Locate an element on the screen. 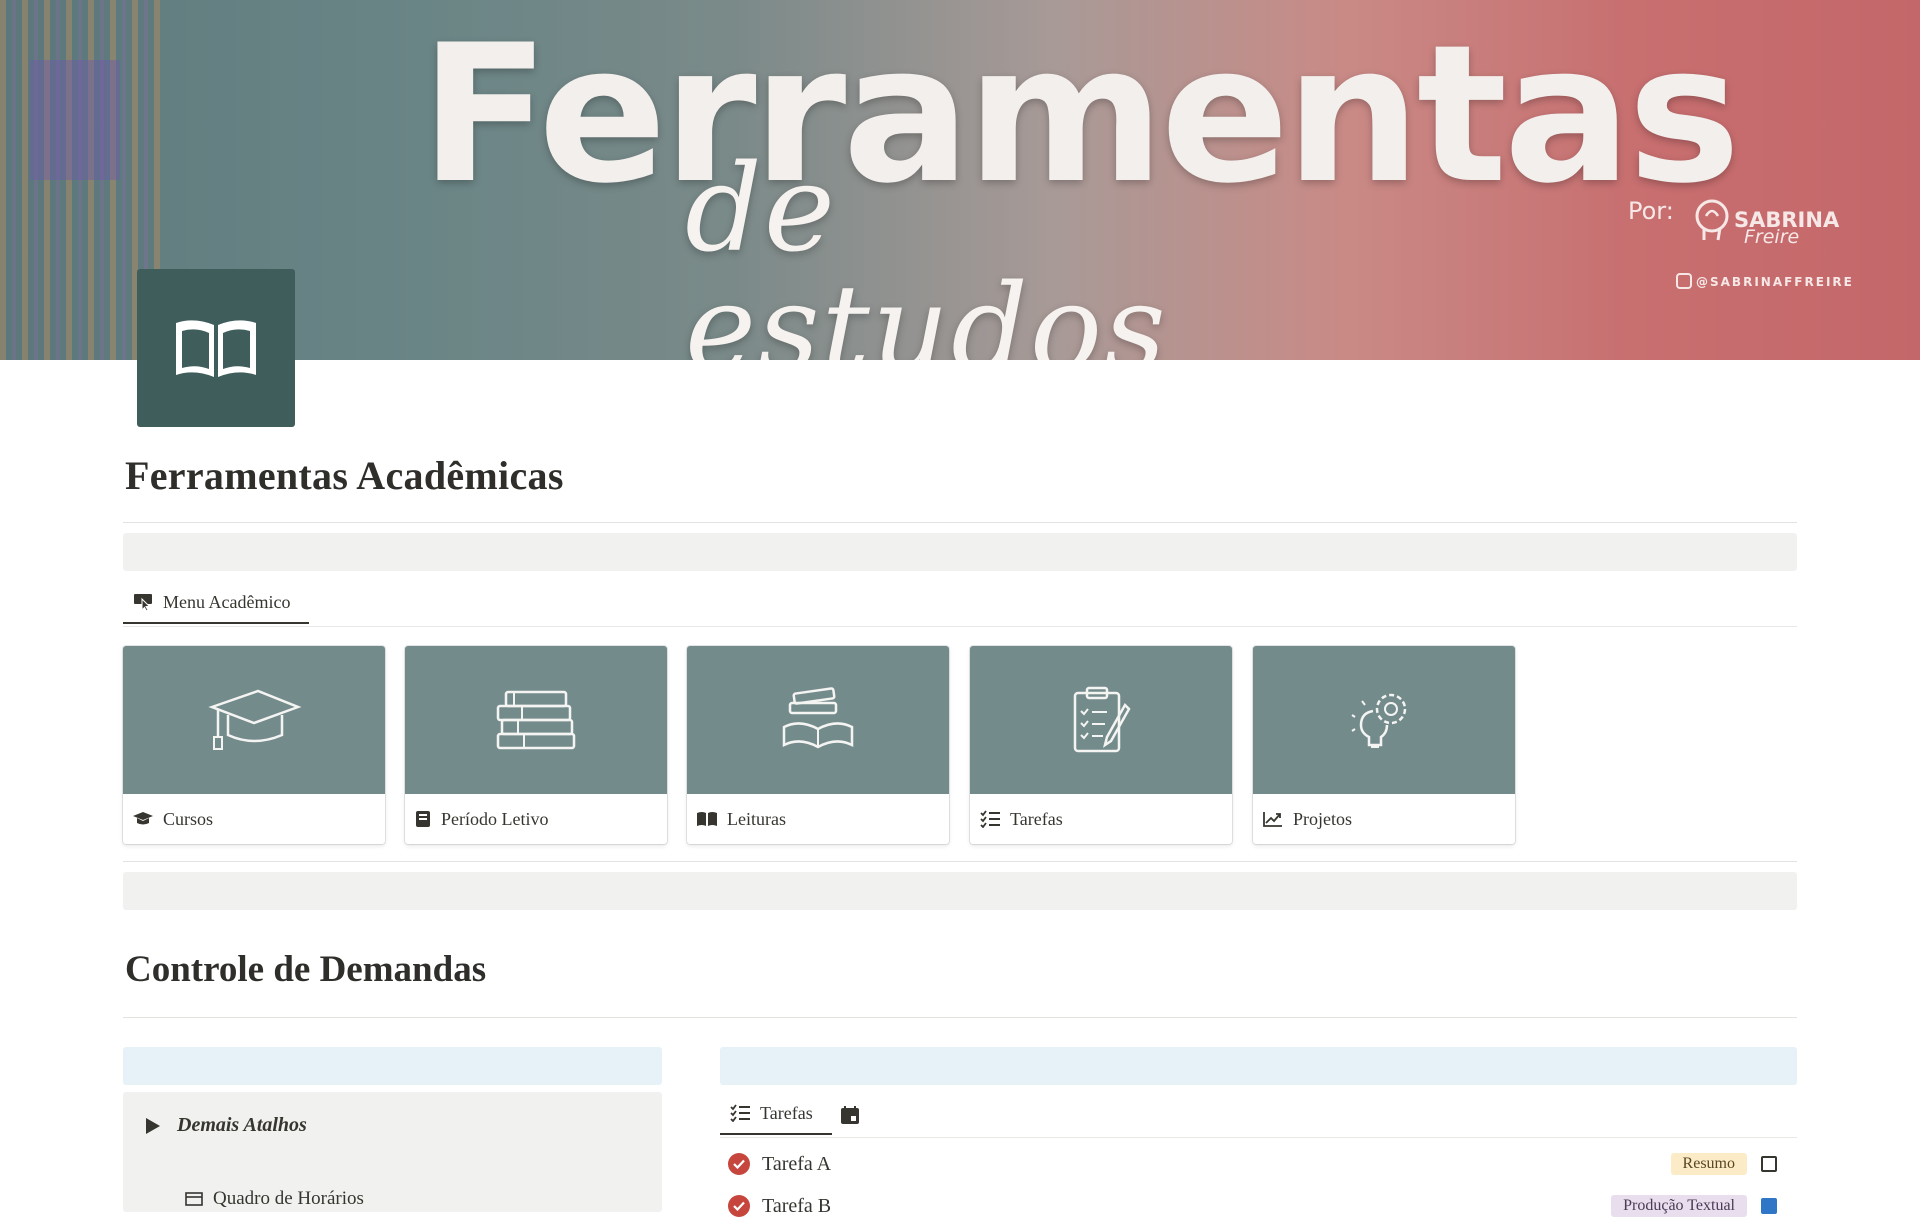  task-name: Tarefa B is located at coordinates (796, 1206).